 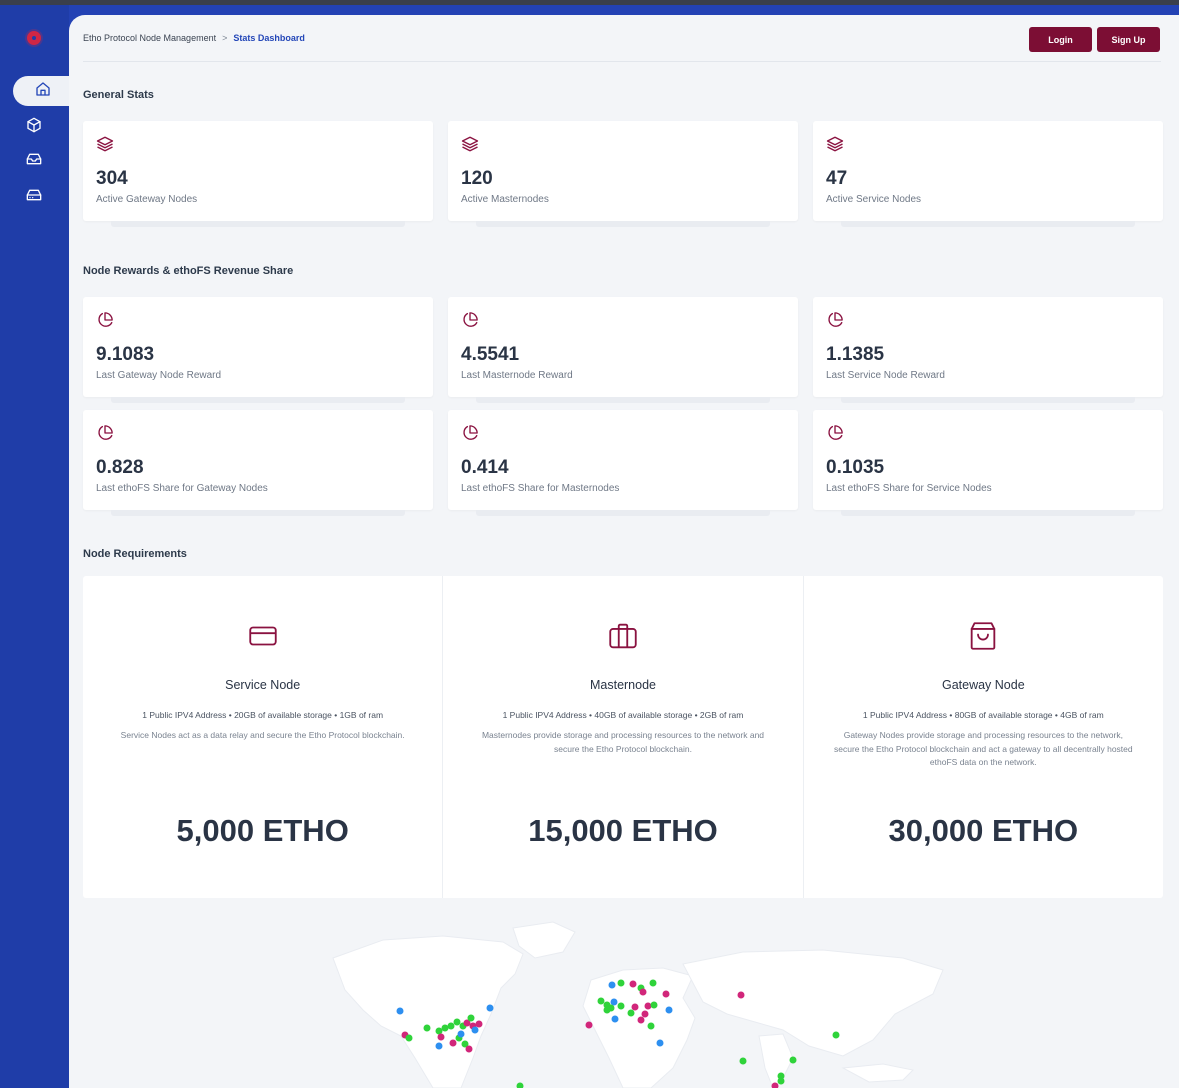 I want to click on share-card-masternode: 0.414 Last ethoFS Share for Masternodes, so click(x=623, y=463).